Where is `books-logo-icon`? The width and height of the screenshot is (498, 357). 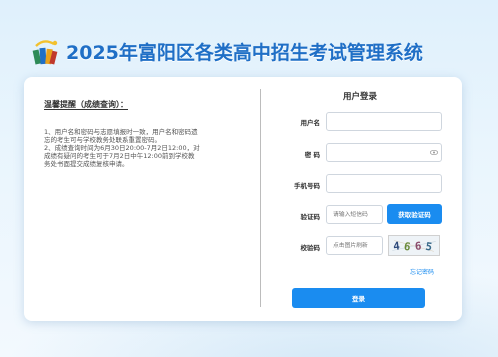
books-logo-icon is located at coordinates (45, 52).